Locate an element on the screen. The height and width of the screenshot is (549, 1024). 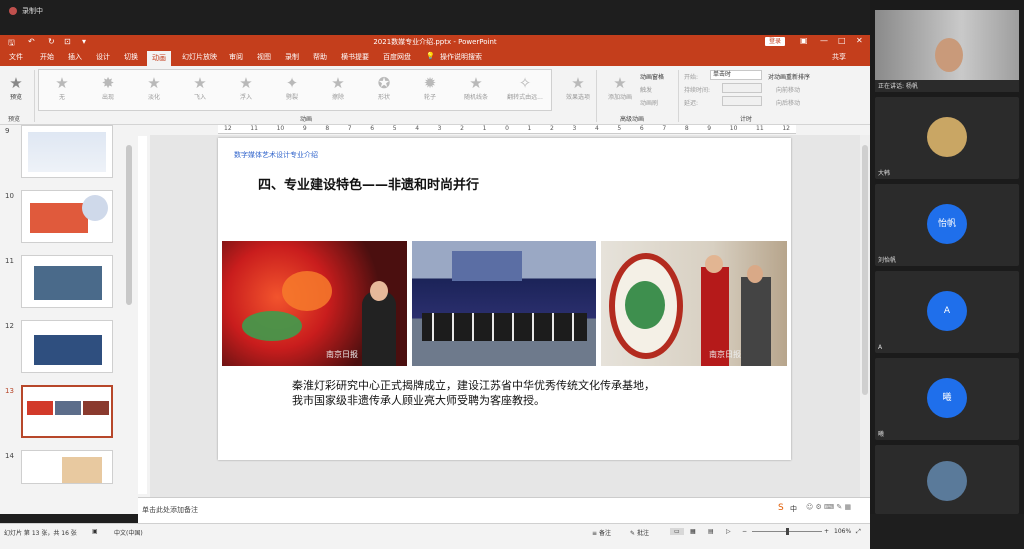
zoom-in-button: + is located at coordinates (826, 531).